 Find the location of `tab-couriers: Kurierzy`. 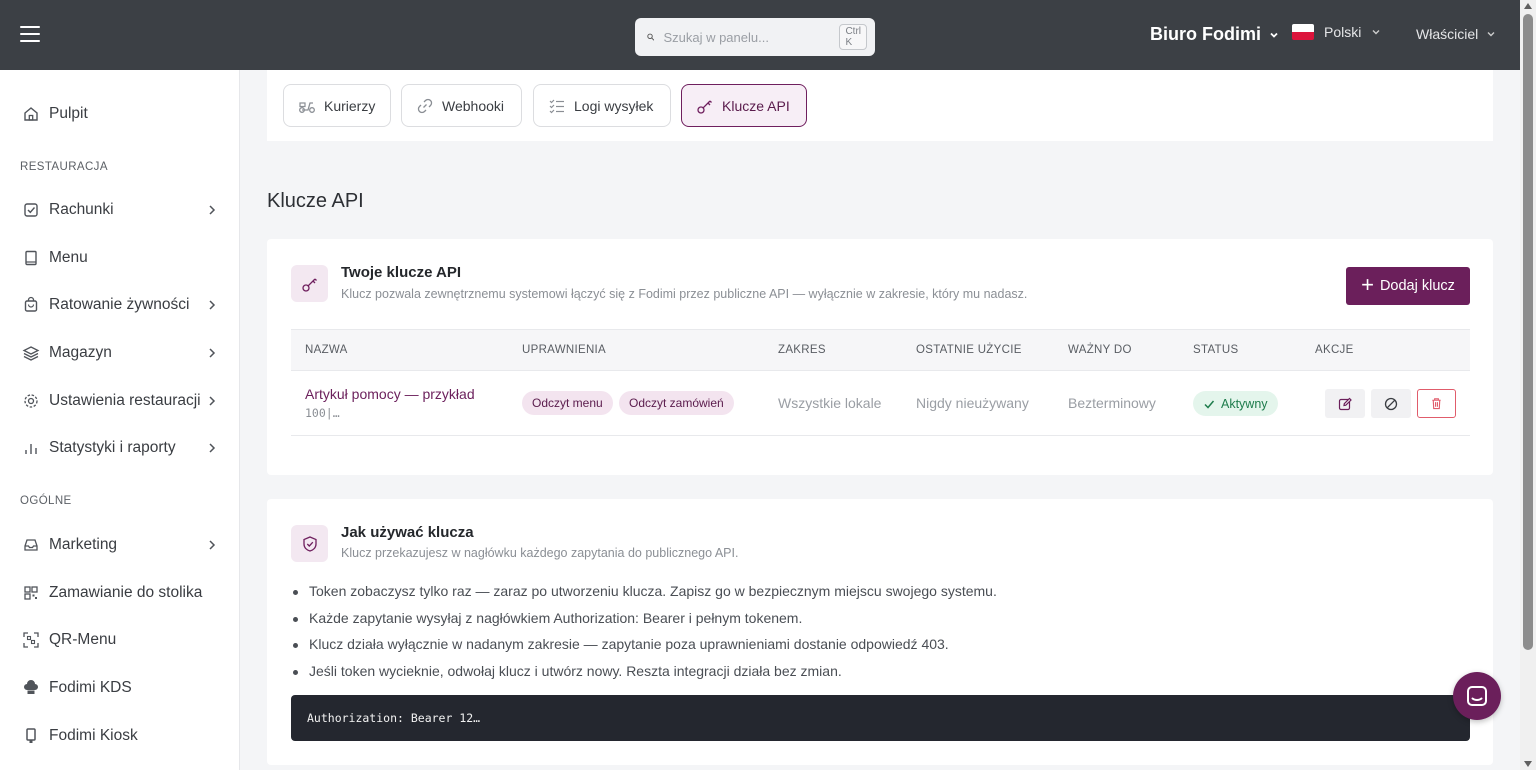

tab-couriers: Kurierzy is located at coordinates (337, 105).